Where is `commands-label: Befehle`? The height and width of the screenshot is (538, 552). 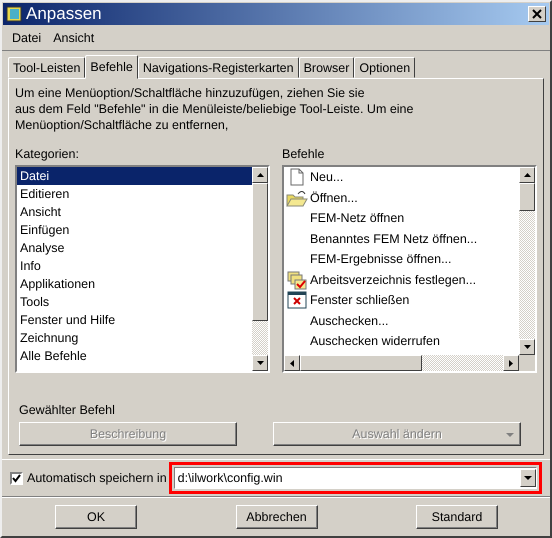
commands-label: Befehle is located at coordinates (304, 154).